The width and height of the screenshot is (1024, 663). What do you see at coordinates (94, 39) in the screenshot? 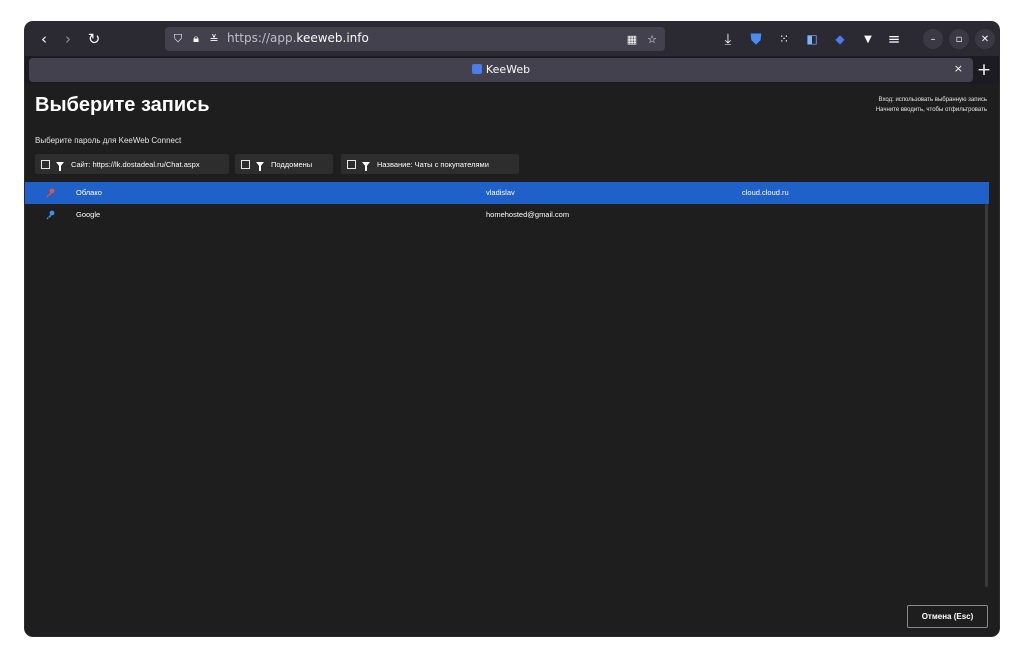
I see `reload-icon: ↻` at bounding box center [94, 39].